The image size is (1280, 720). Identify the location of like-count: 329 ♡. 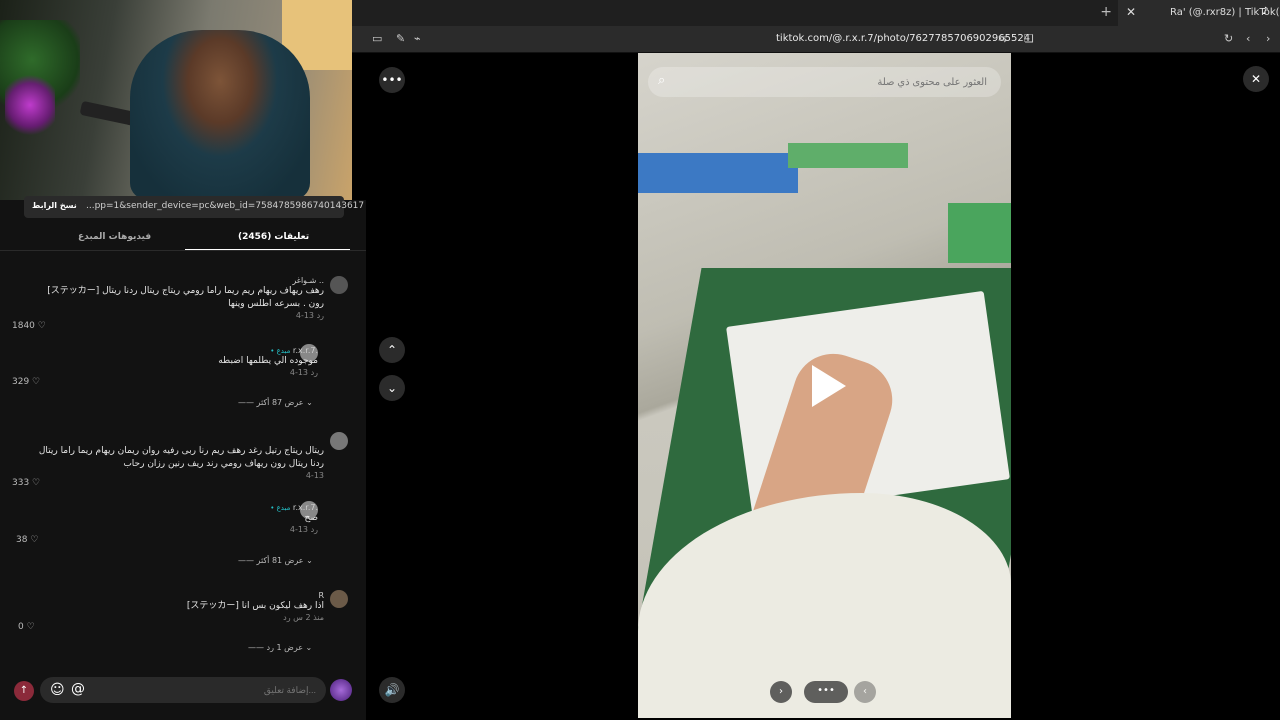
(26, 382).